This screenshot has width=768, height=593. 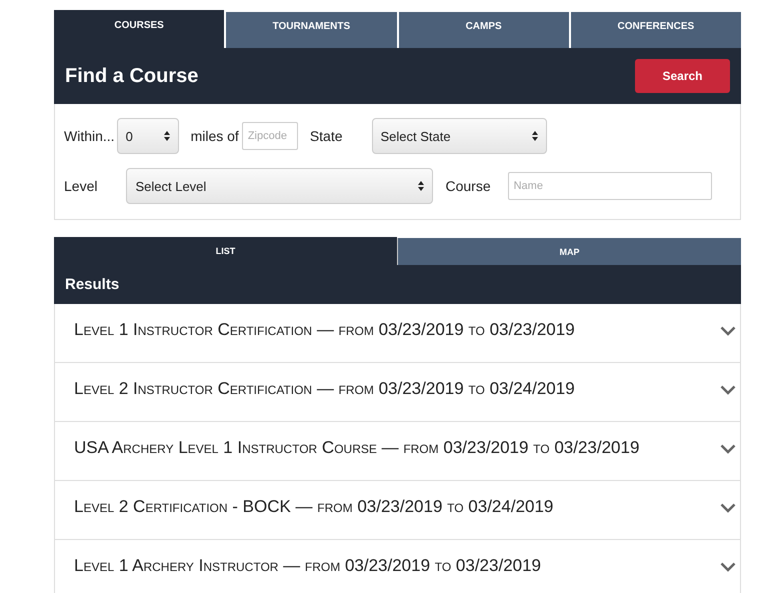 I want to click on result-row: Level 2 Certification - BOCK — from 03/23/2019 to 03/24/2019, so click(x=397, y=510).